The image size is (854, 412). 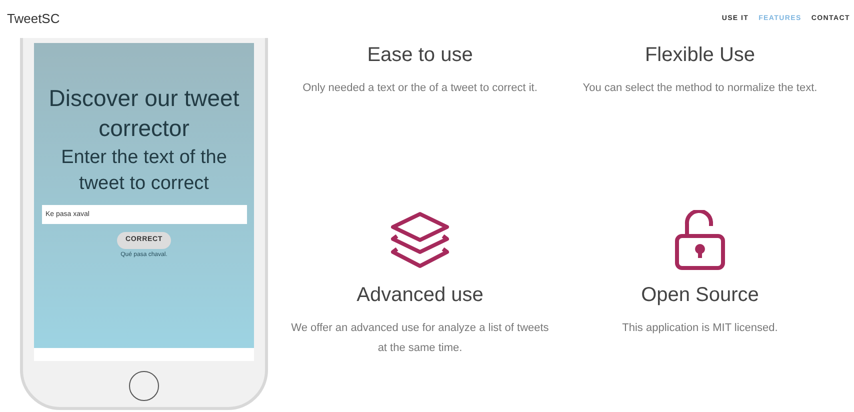 What do you see at coordinates (144, 113) in the screenshot?
I see `phone-heading: Discover our tweet corrector` at bounding box center [144, 113].